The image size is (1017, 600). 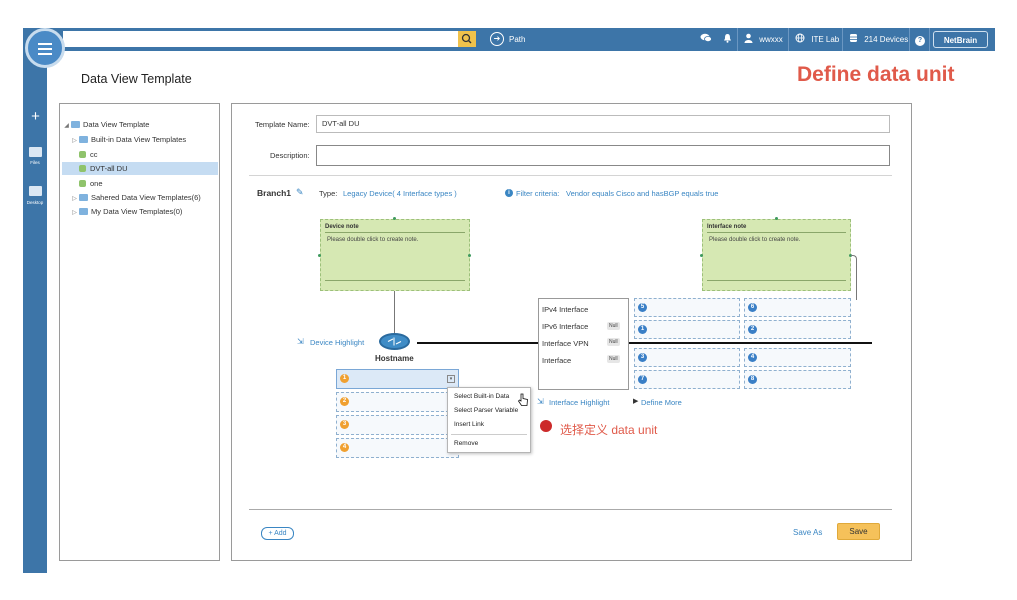 What do you see at coordinates (466, 443) in the screenshot?
I see `menu-item-remove: Remove` at bounding box center [466, 443].